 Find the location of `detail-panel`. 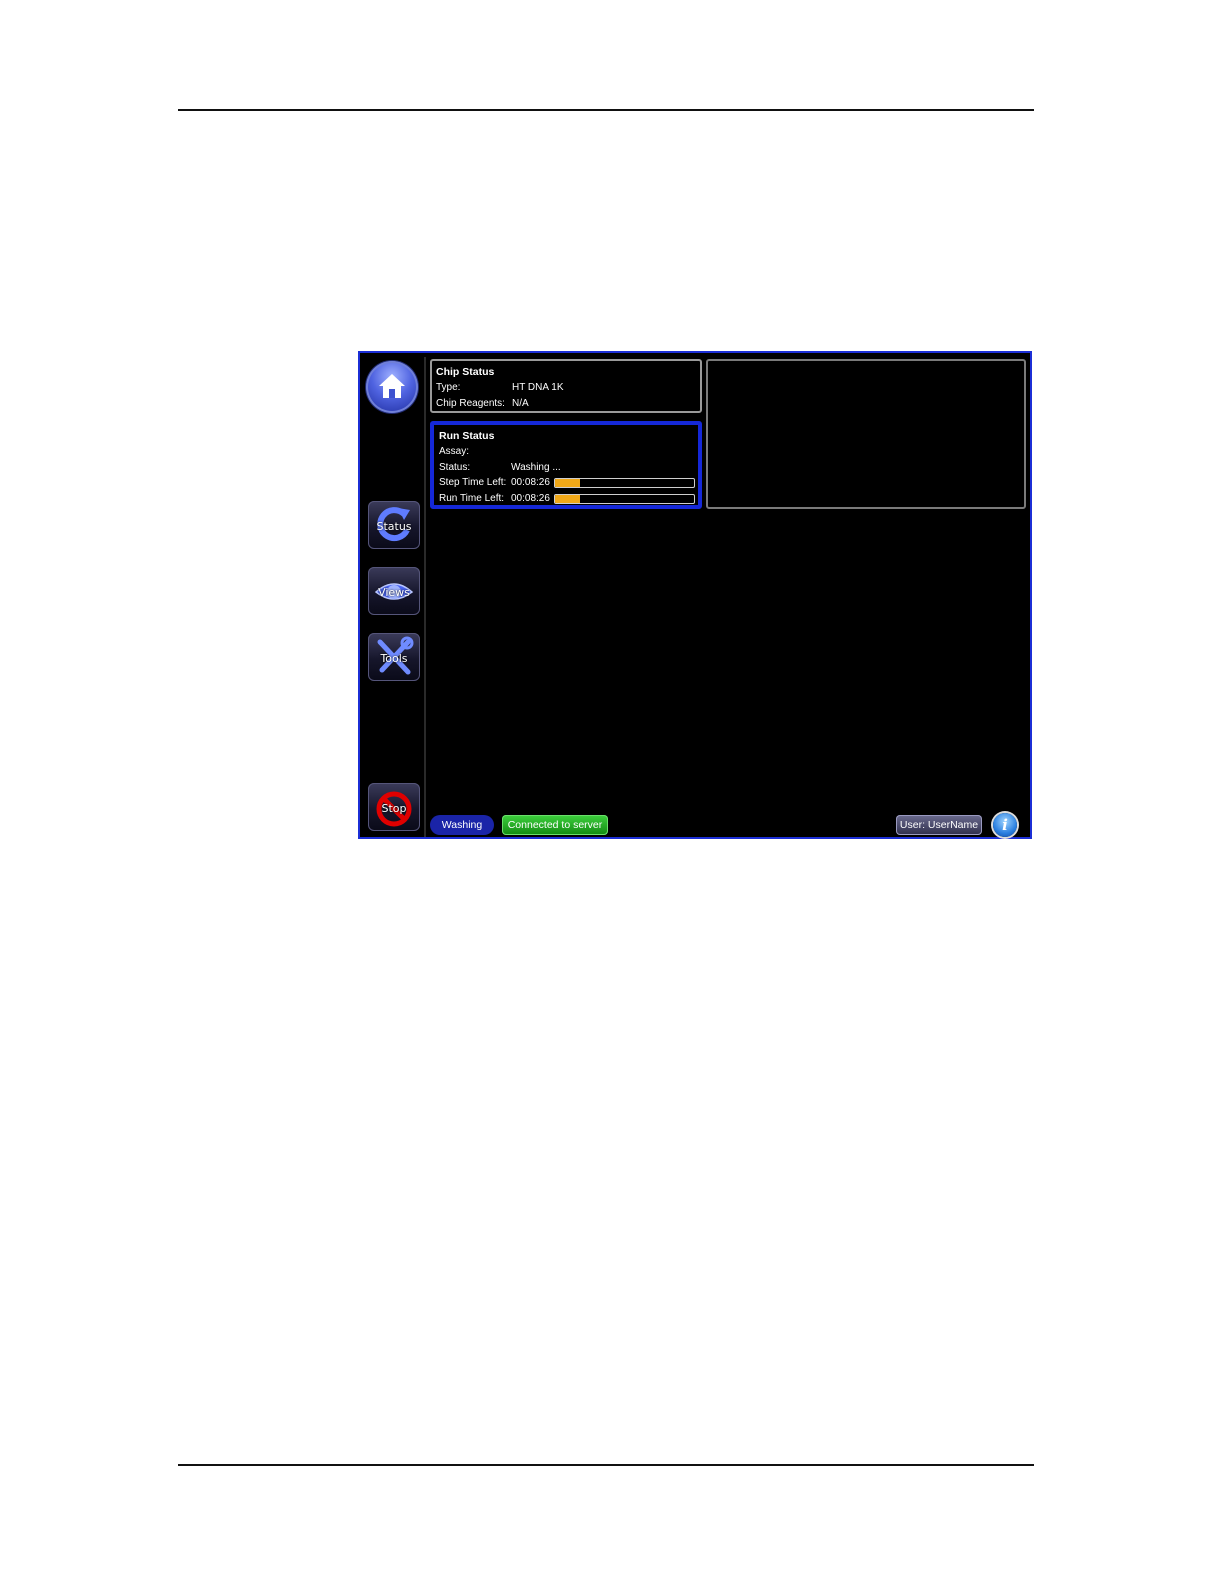

detail-panel is located at coordinates (866, 434).